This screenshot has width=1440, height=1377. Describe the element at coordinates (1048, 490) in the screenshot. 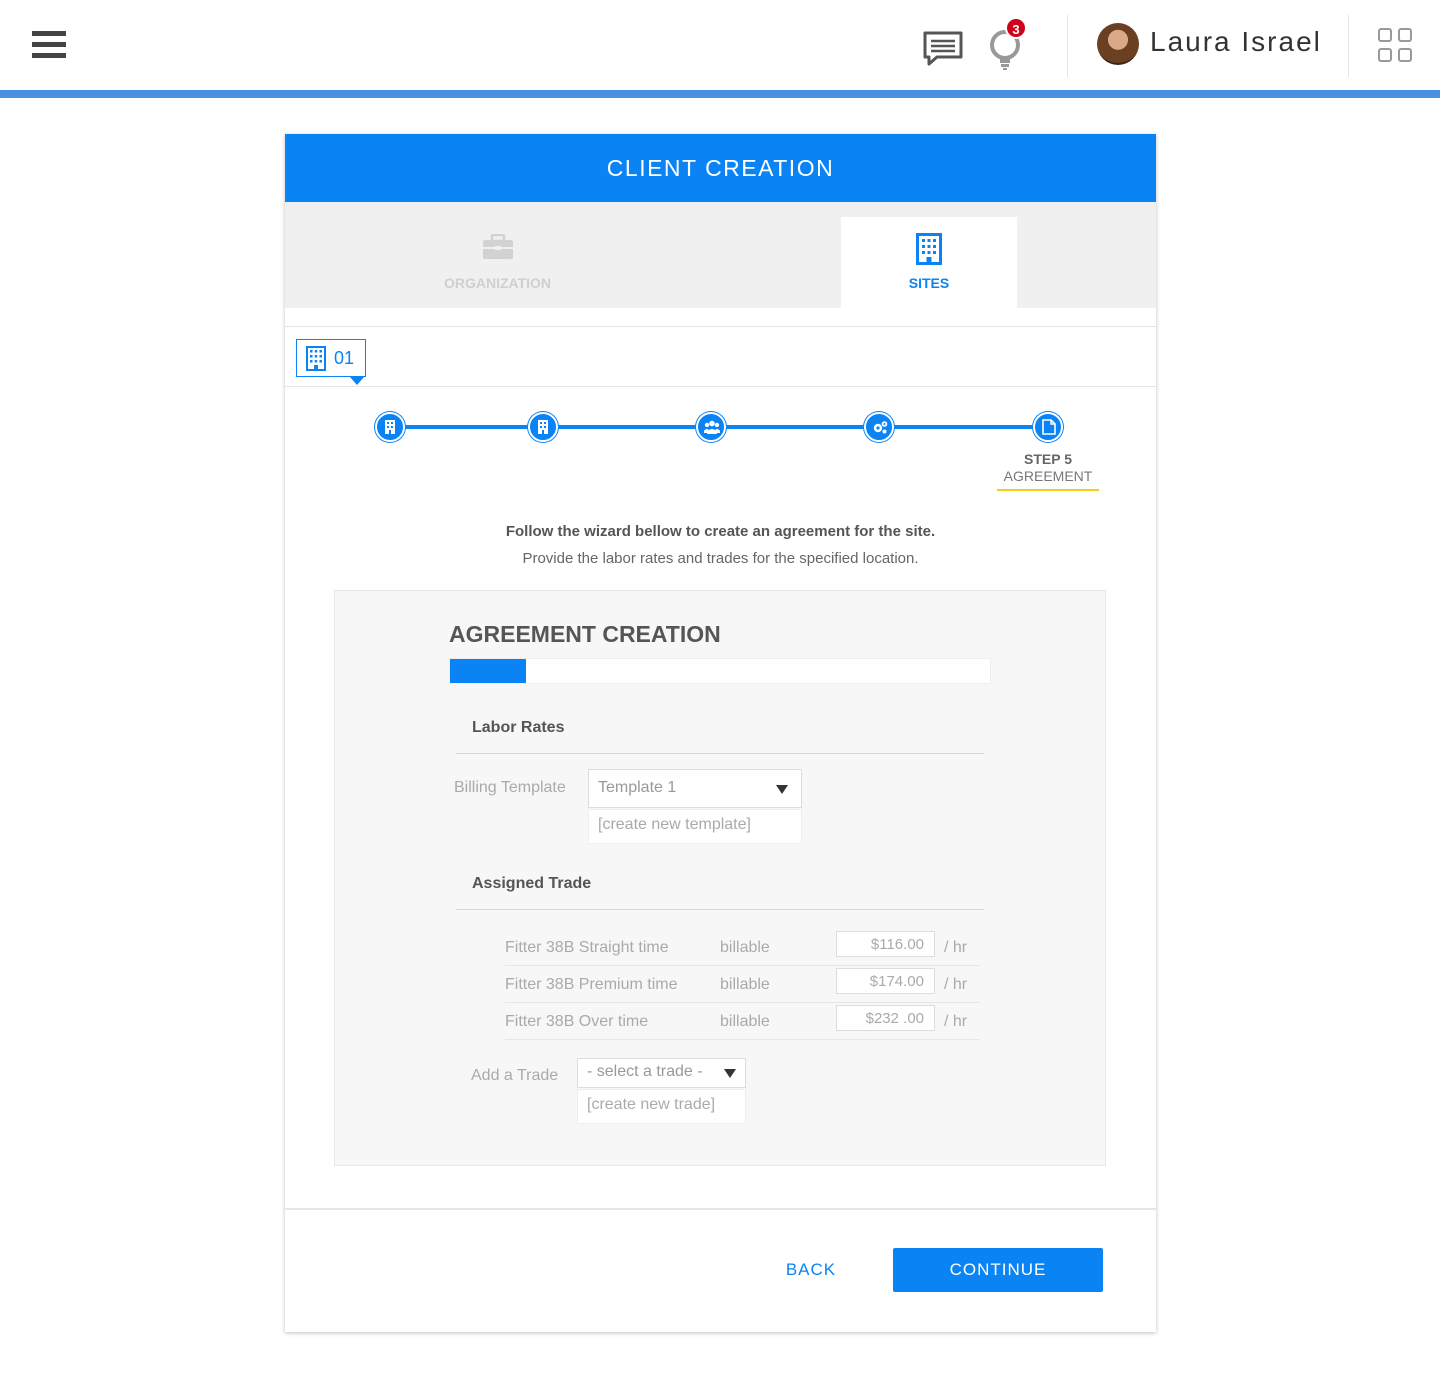

I see `step-underline` at that location.